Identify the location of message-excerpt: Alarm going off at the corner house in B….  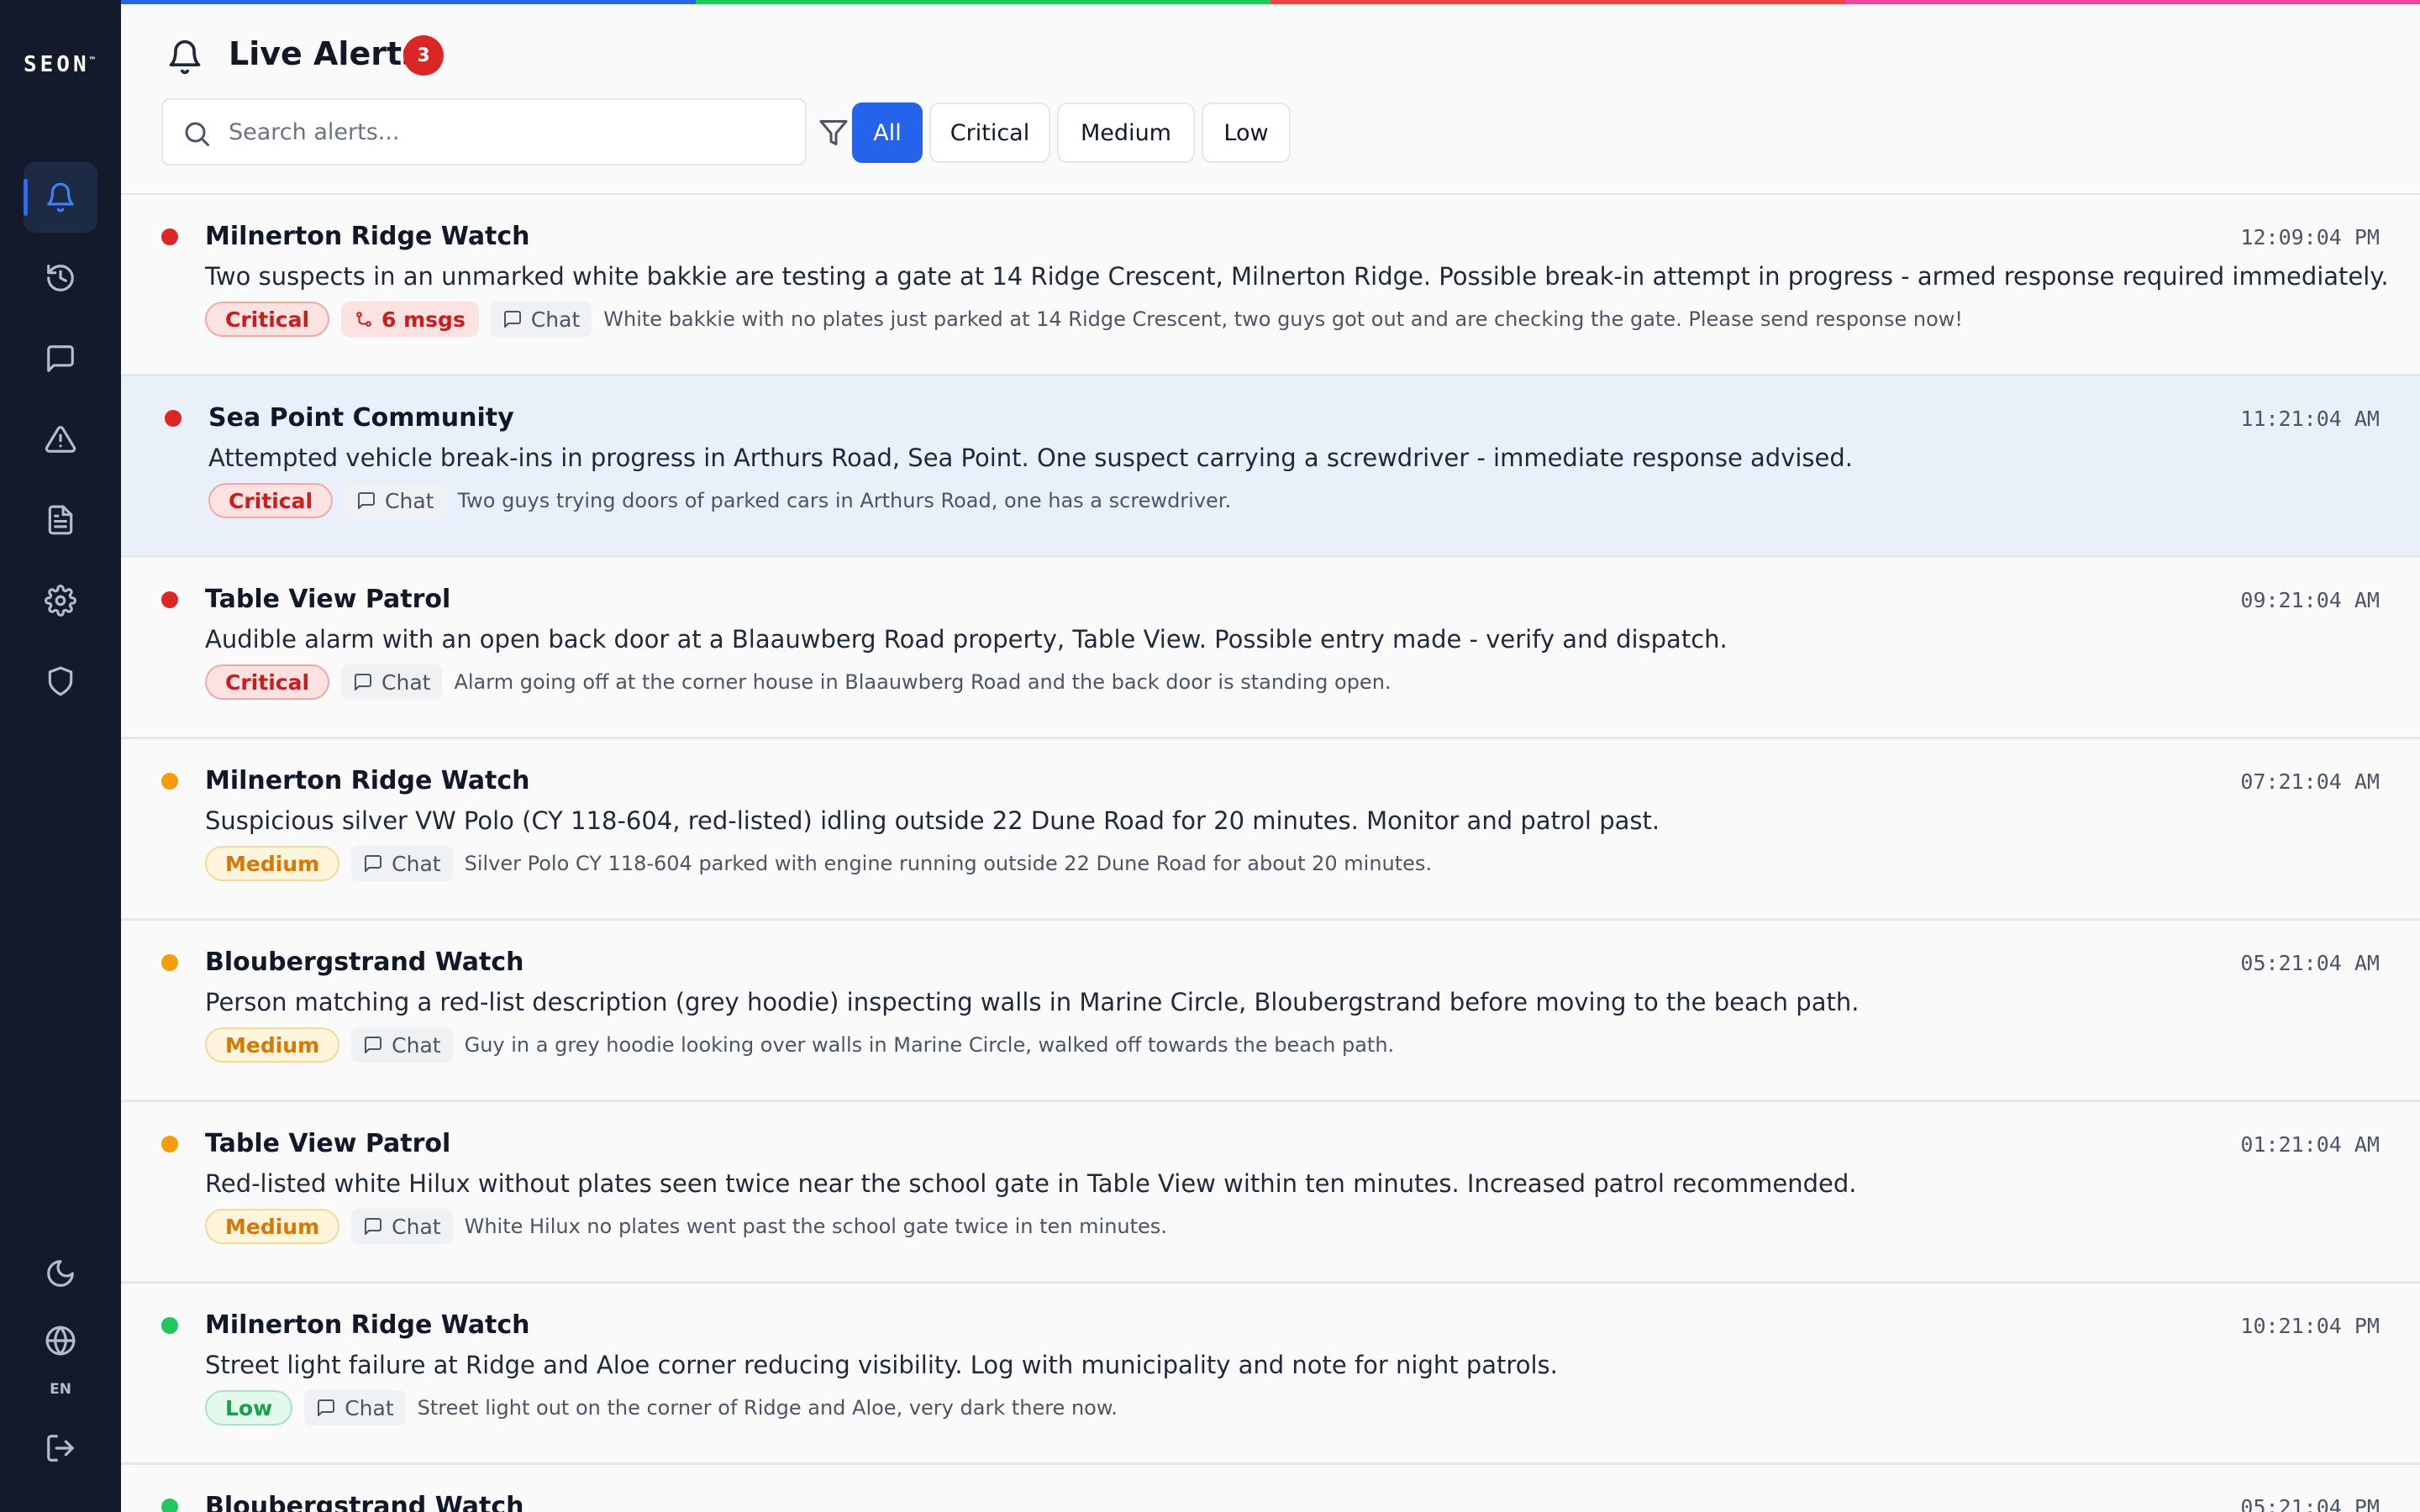
(923, 682).